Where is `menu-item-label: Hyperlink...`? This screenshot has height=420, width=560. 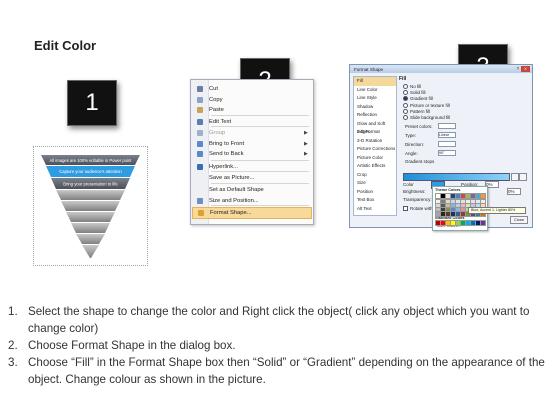 menu-item-label: Hyperlink... is located at coordinates (223, 167).